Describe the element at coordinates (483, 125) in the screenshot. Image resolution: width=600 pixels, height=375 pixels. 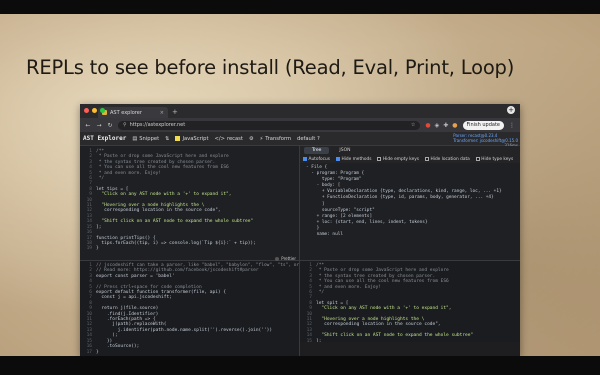
I see `finish-update-button: Finish update` at that location.